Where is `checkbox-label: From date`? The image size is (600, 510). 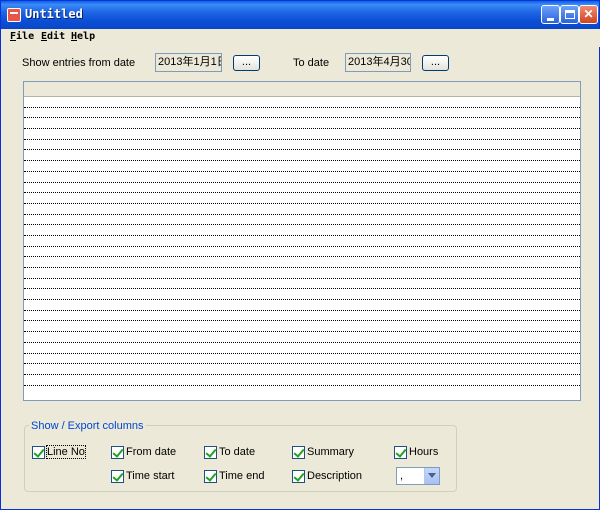
checkbox-label: From date is located at coordinates (151, 452).